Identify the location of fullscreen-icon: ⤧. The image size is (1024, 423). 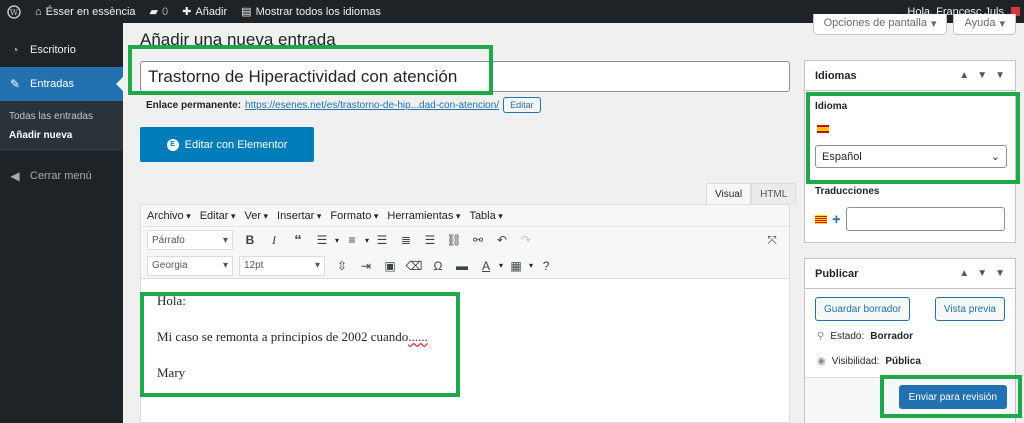
(772, 240).